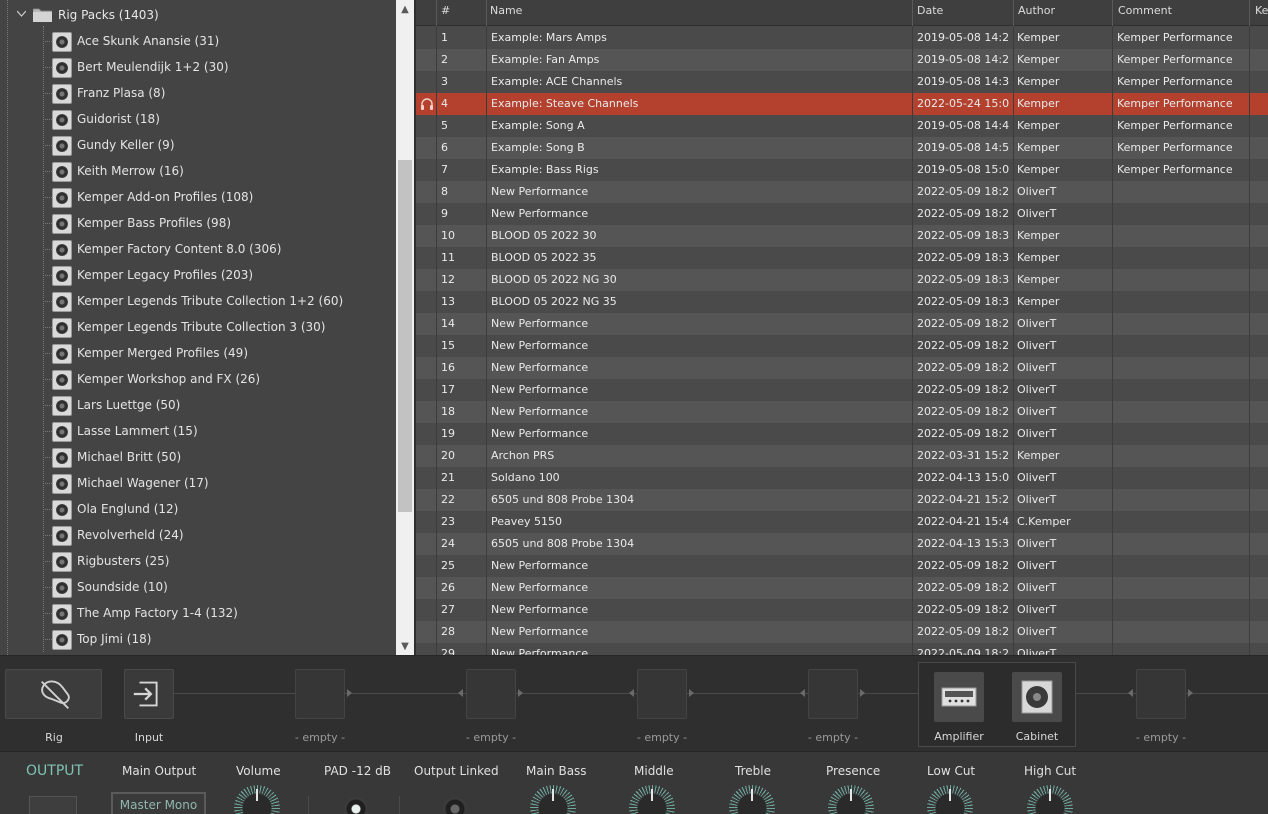  What do you see at coordinates (198, 432) in the screenshot?
I see `tree-item: Lasse Lammert (15)` at bounding box center [198, 432].